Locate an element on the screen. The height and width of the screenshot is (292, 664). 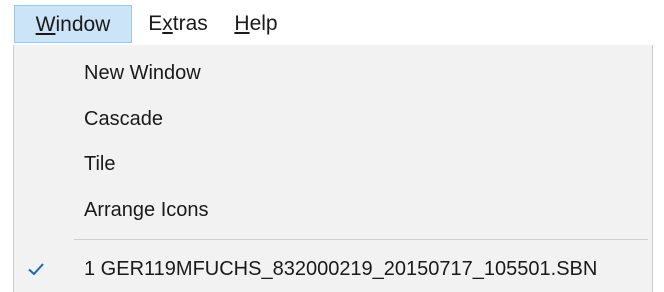
checkmark-icon is located at coordinates (36, 269).